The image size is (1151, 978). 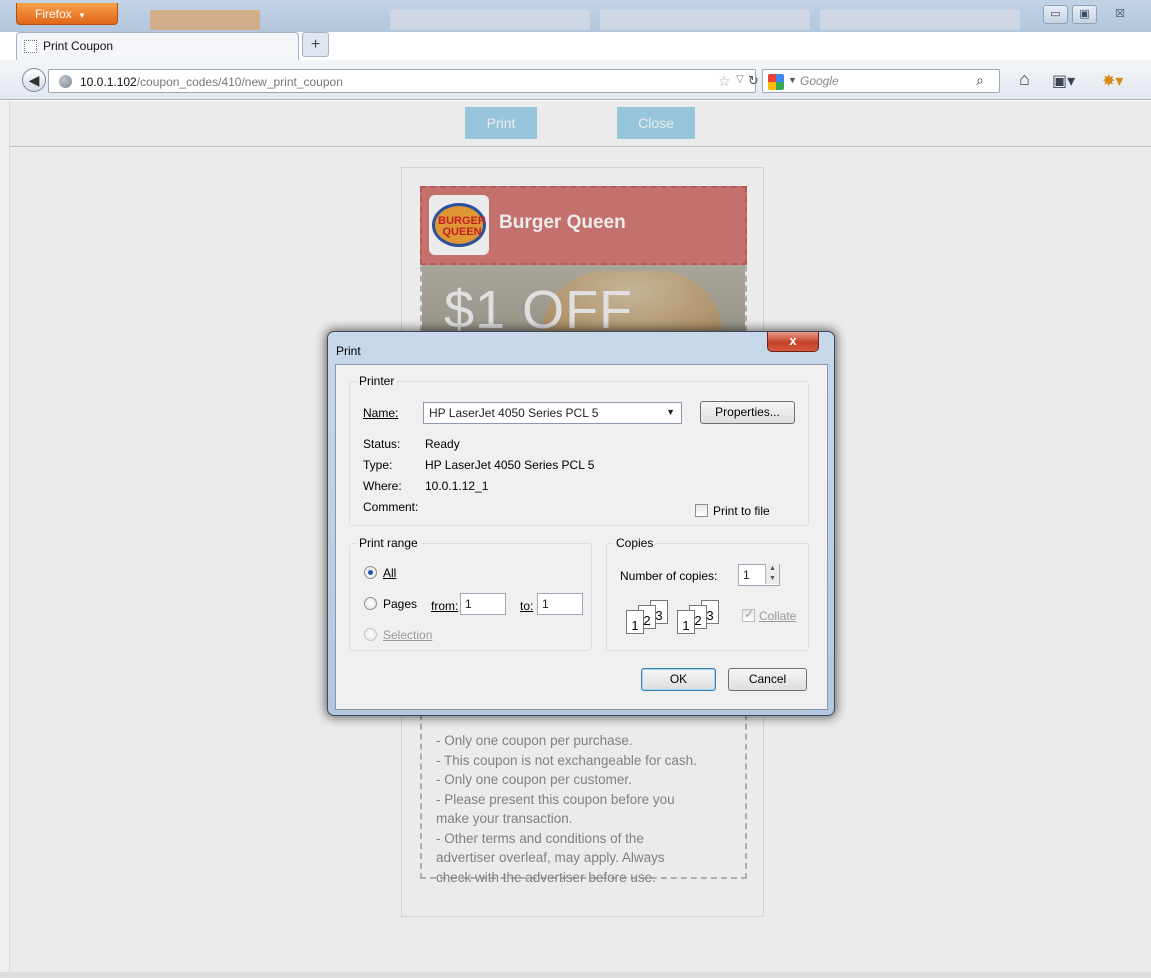 What do you see at coordinates (442, 444) in the screenshot?
I see `status-value: Ready` at bounding box center [442, 444].